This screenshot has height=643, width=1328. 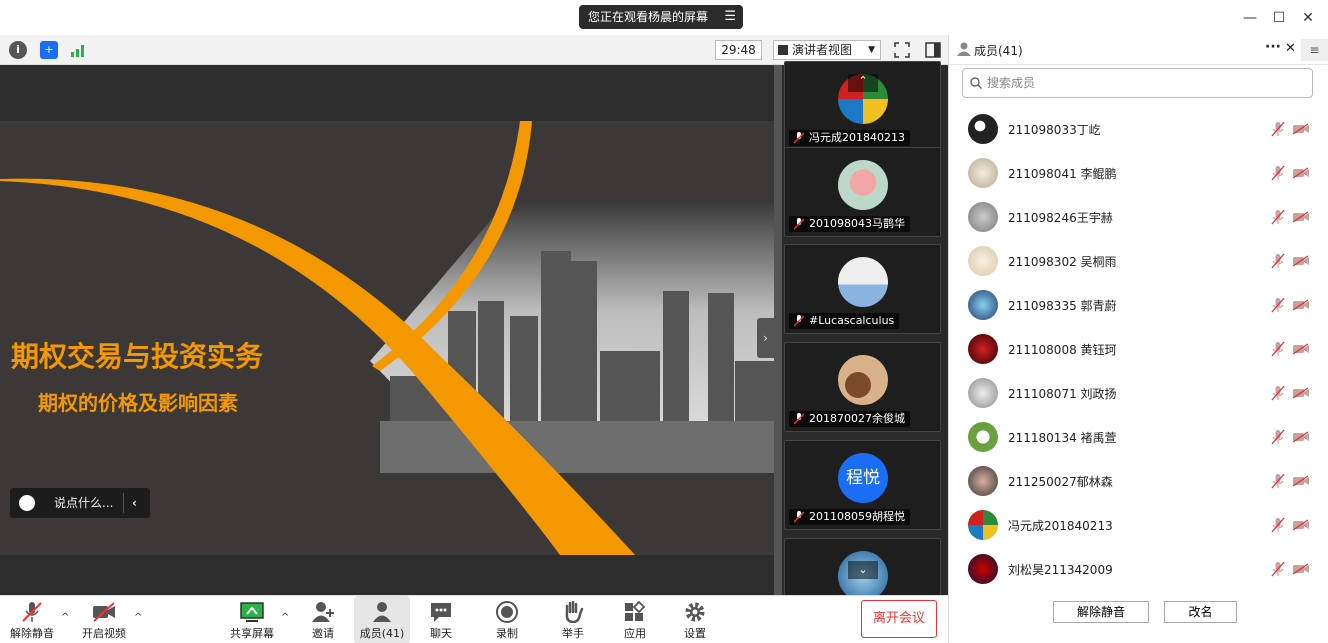 What do you see at coordinates (123, 503) in the screenshot?
I see `divider` at bounding box center [123, 503].